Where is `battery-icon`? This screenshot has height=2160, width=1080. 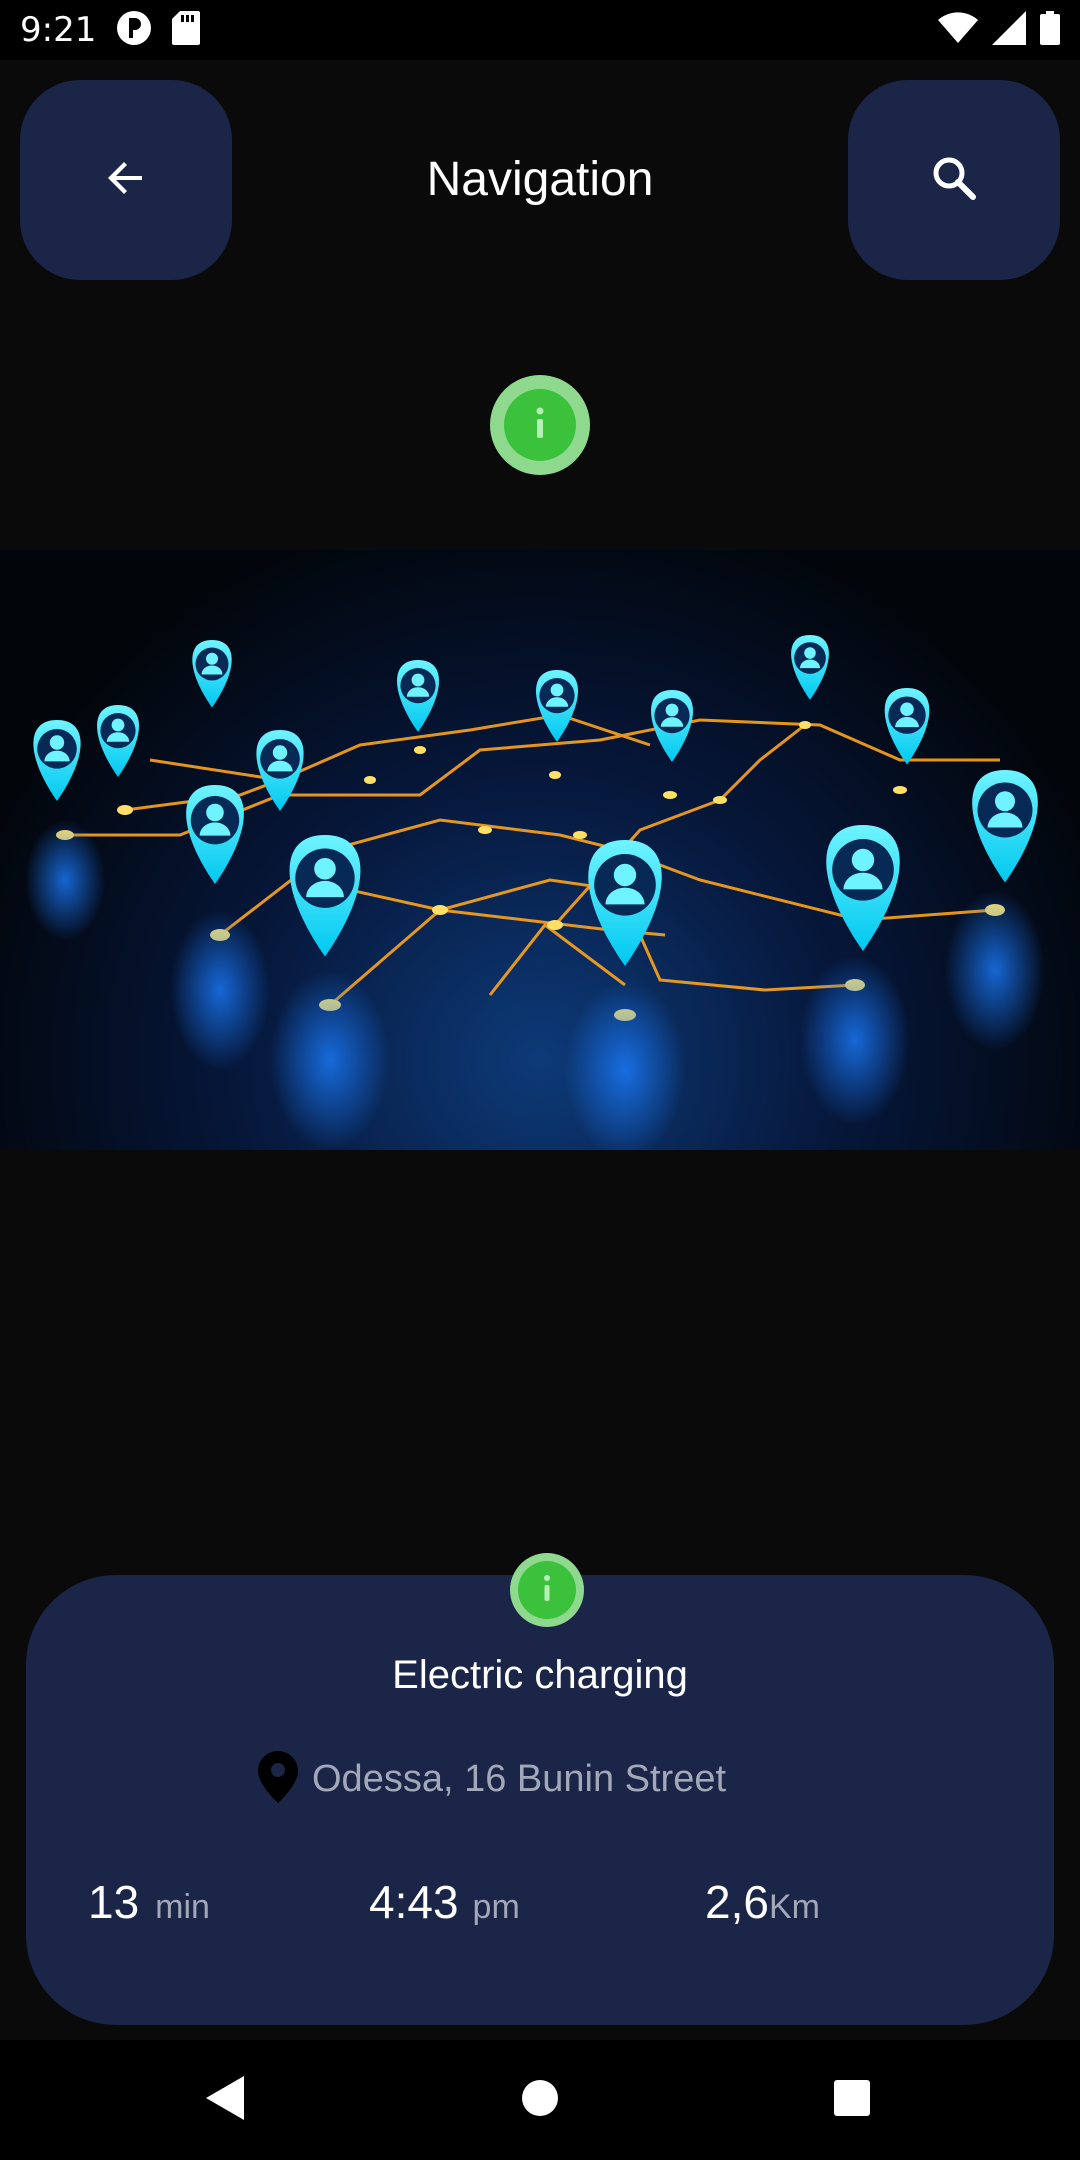
battery-icon is located at coordinates (1050, 30).